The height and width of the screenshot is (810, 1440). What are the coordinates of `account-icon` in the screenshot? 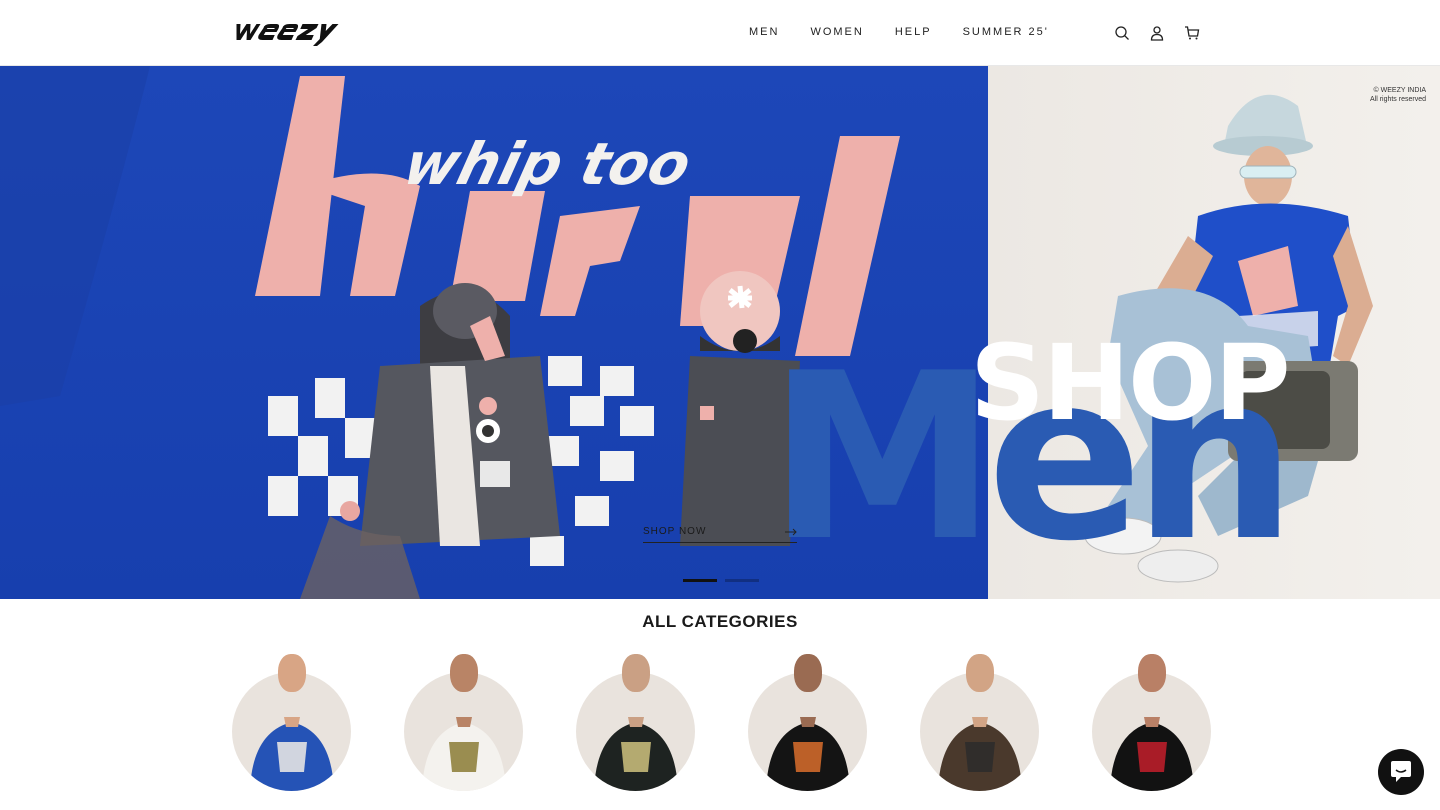 It's located at (1157, 33).